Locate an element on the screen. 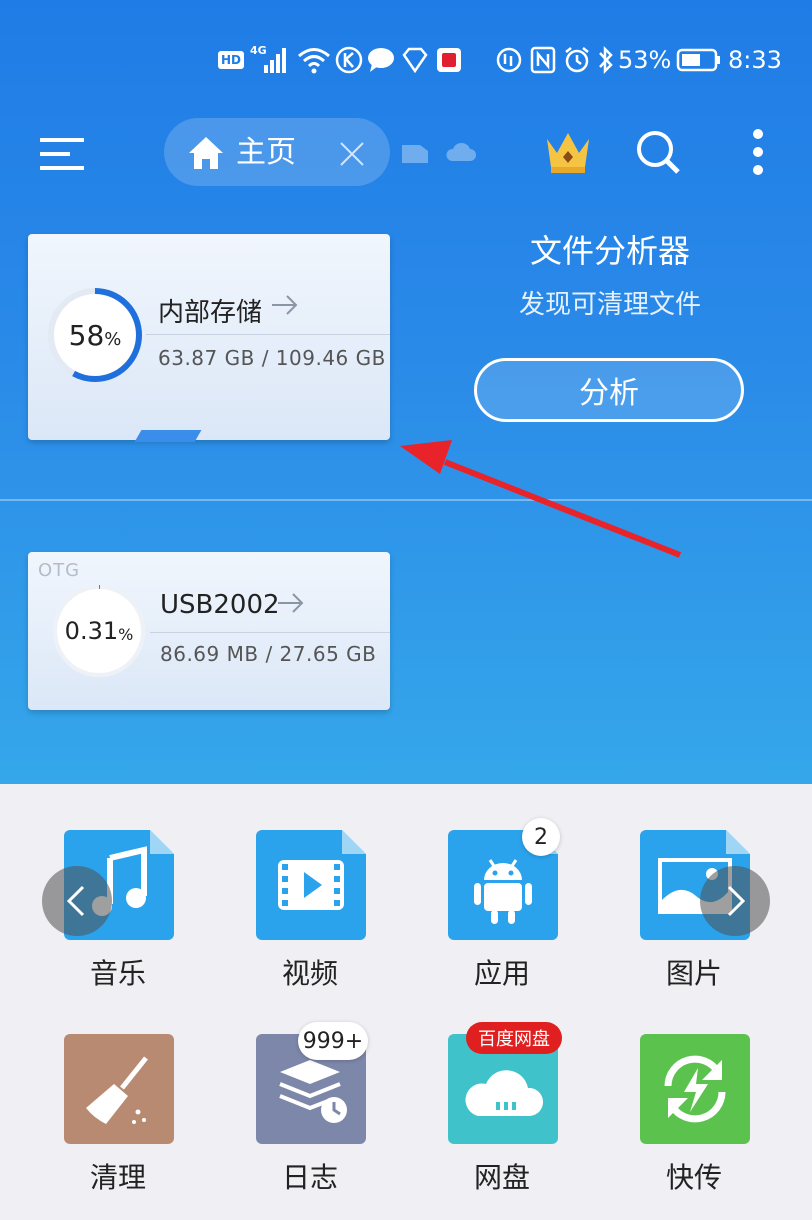 The height and width of the screenshot is (1220, 812). tab-home-label: 主页 is located at coordinates (266, 152).